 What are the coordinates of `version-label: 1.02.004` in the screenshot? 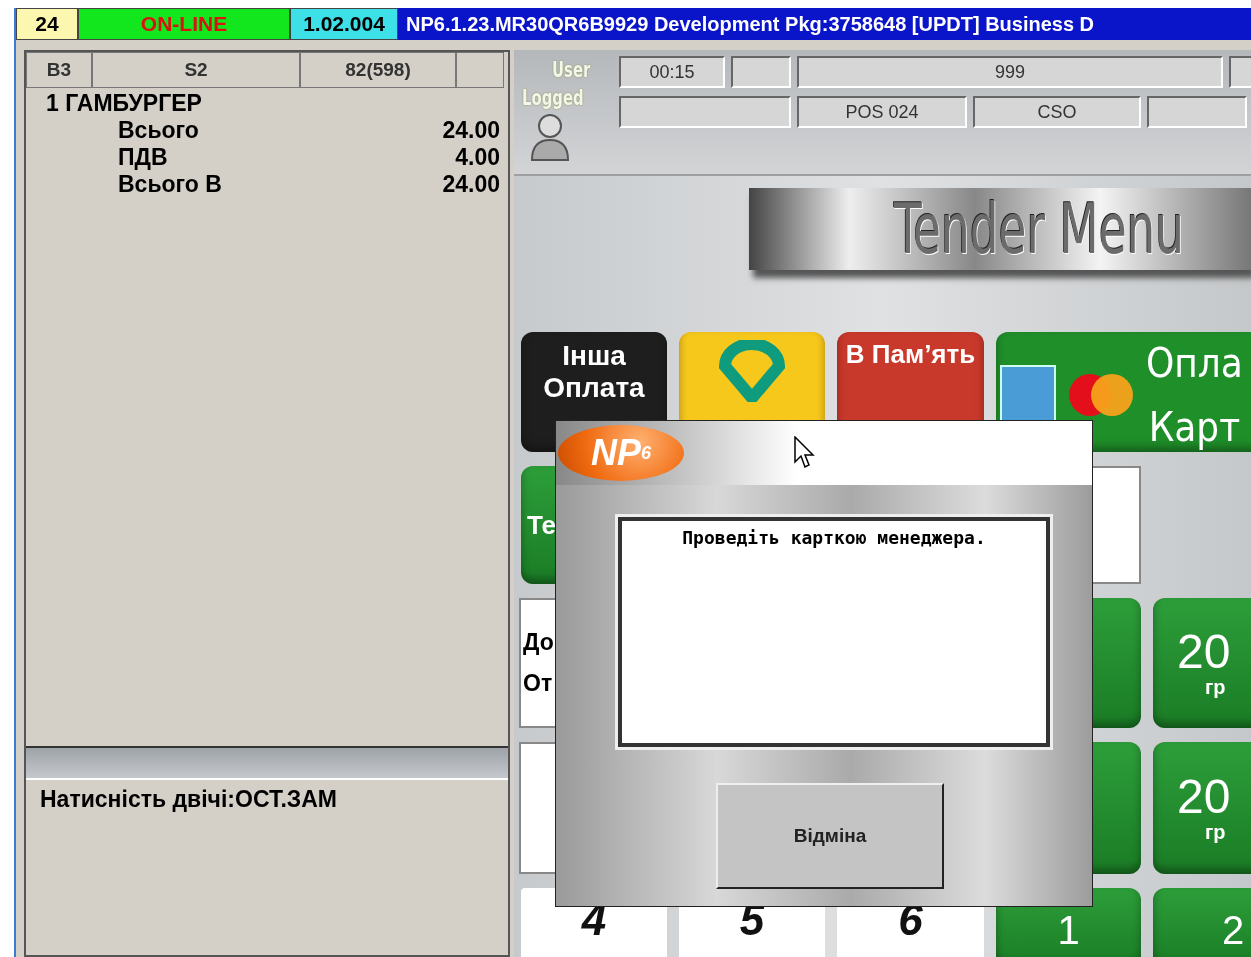 It's located at (344, 24).